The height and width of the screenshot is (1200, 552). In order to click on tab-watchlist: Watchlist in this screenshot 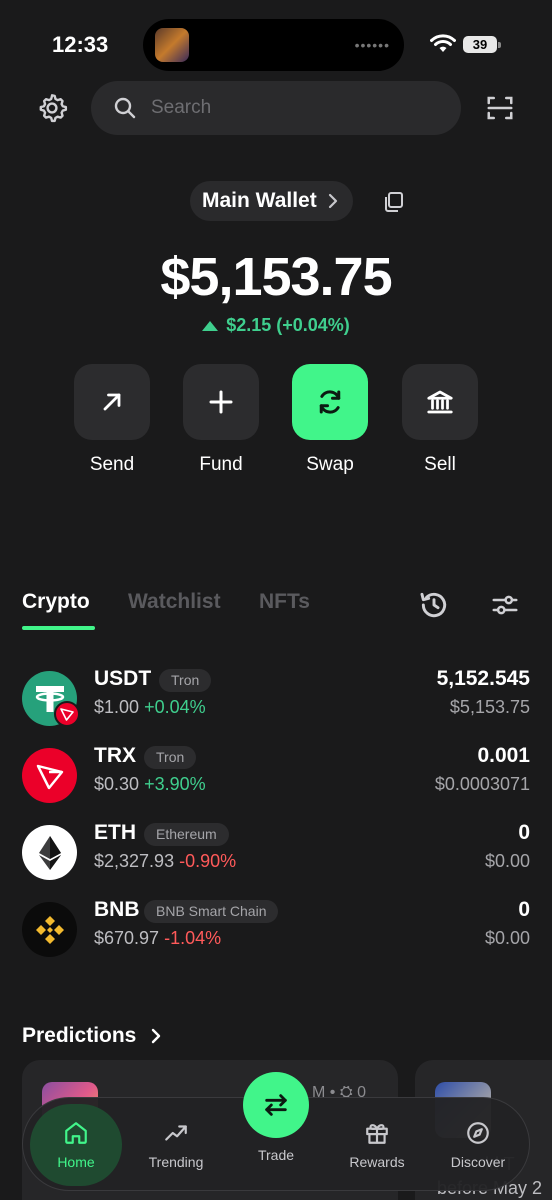, I will do `click(174, 602)`.